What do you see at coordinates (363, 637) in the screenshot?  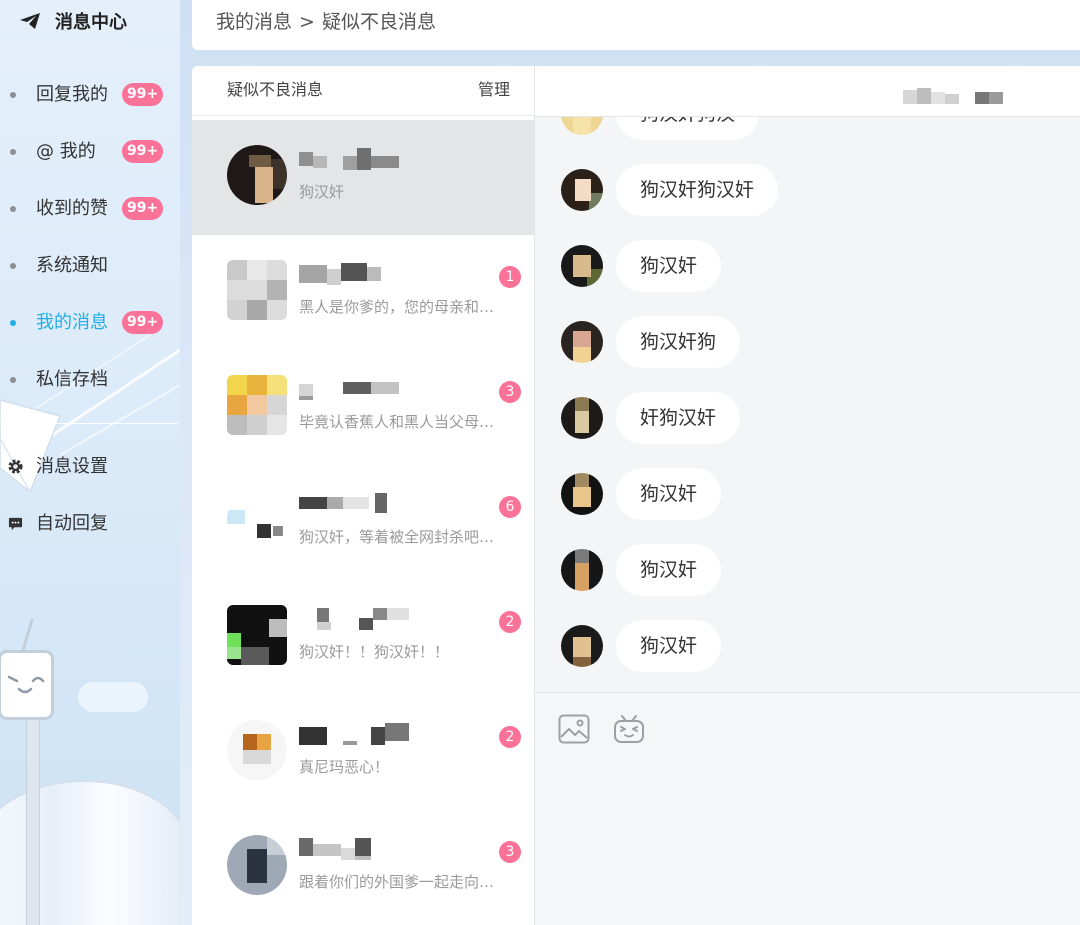 I see `conversation-item: 狗汉奸！！狗汉奸！！ 2` at bounding box center [363, 637].